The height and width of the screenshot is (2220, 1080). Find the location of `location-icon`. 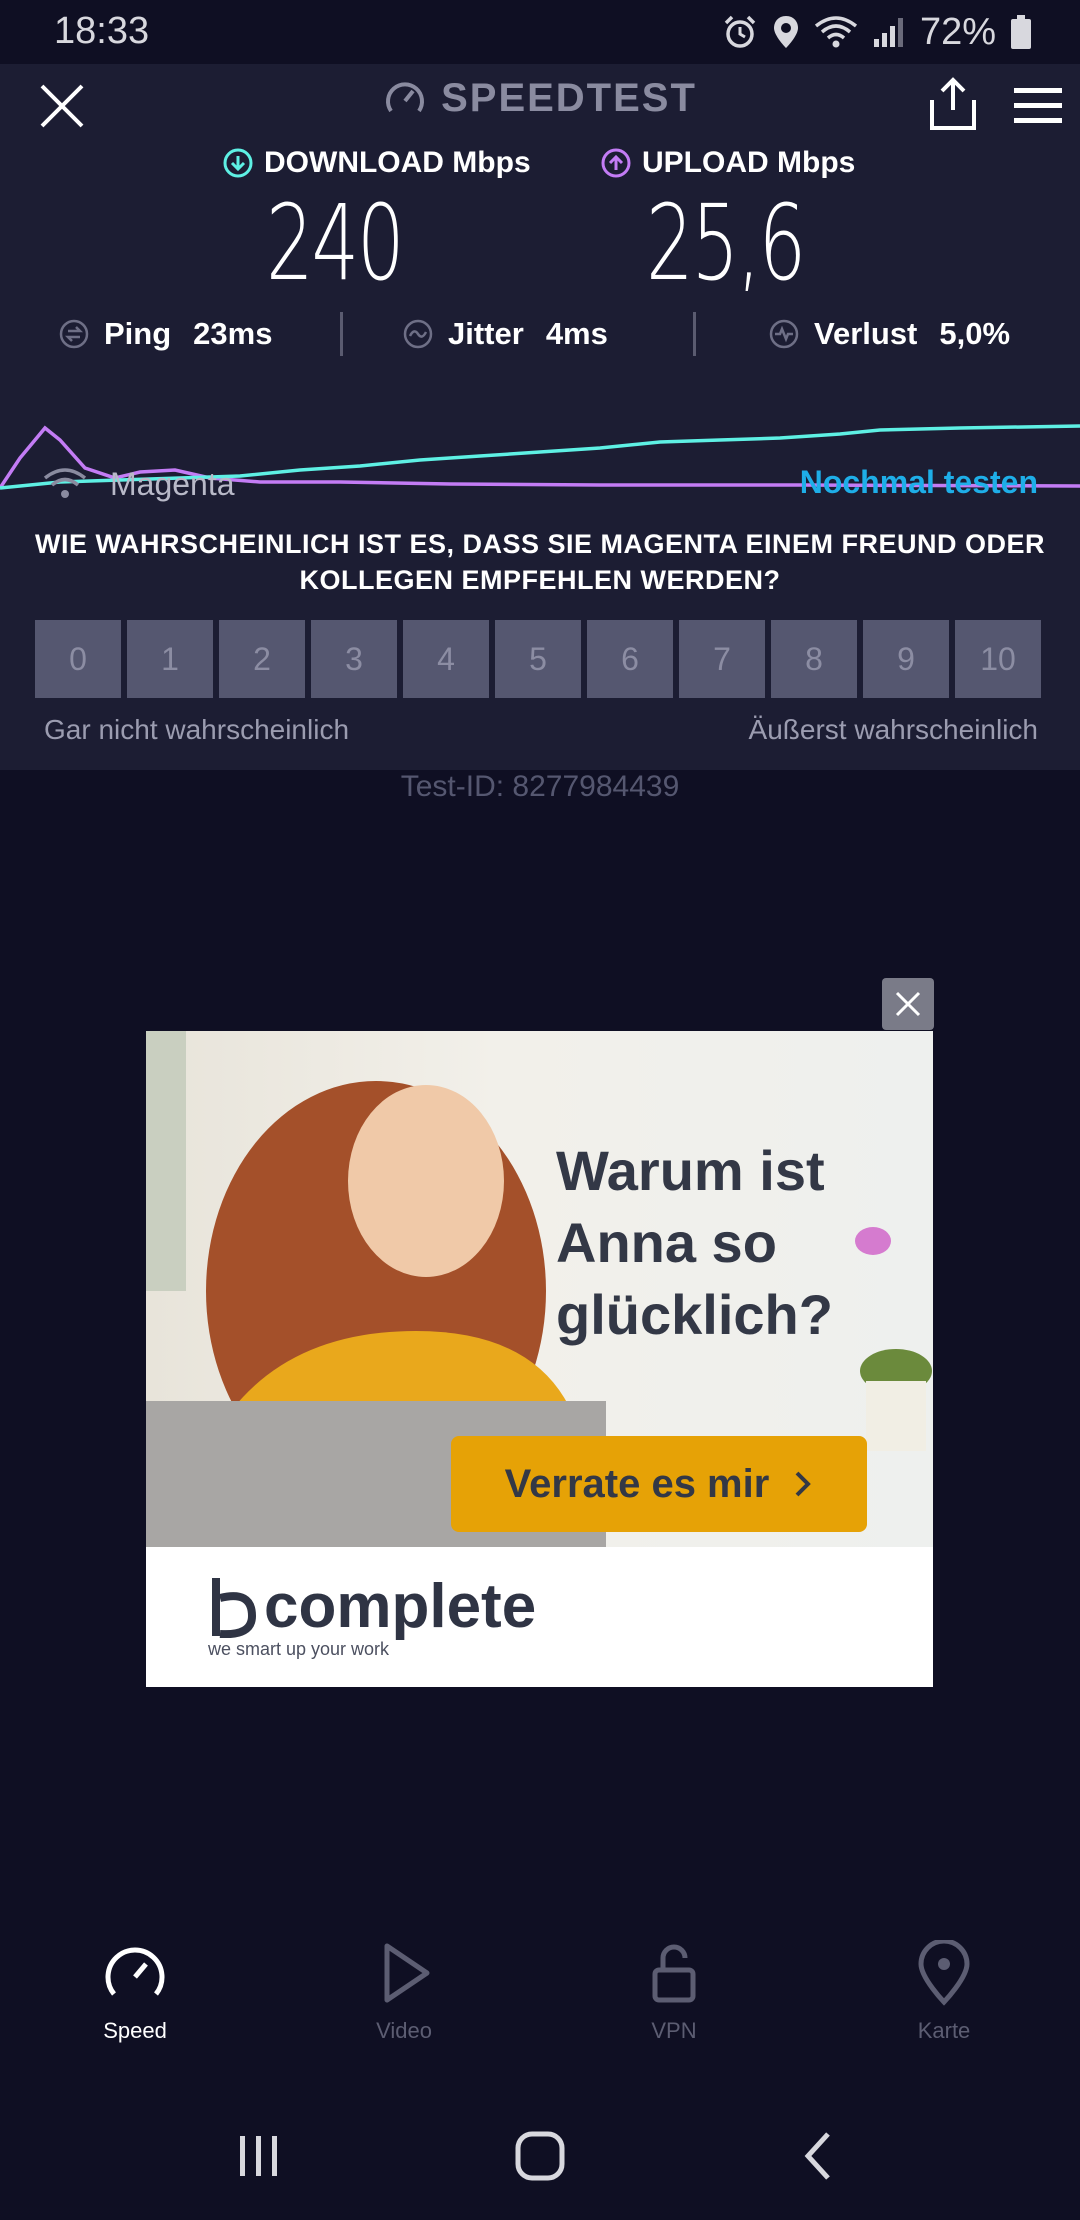

location-icon is located at coordinates (785, 32).